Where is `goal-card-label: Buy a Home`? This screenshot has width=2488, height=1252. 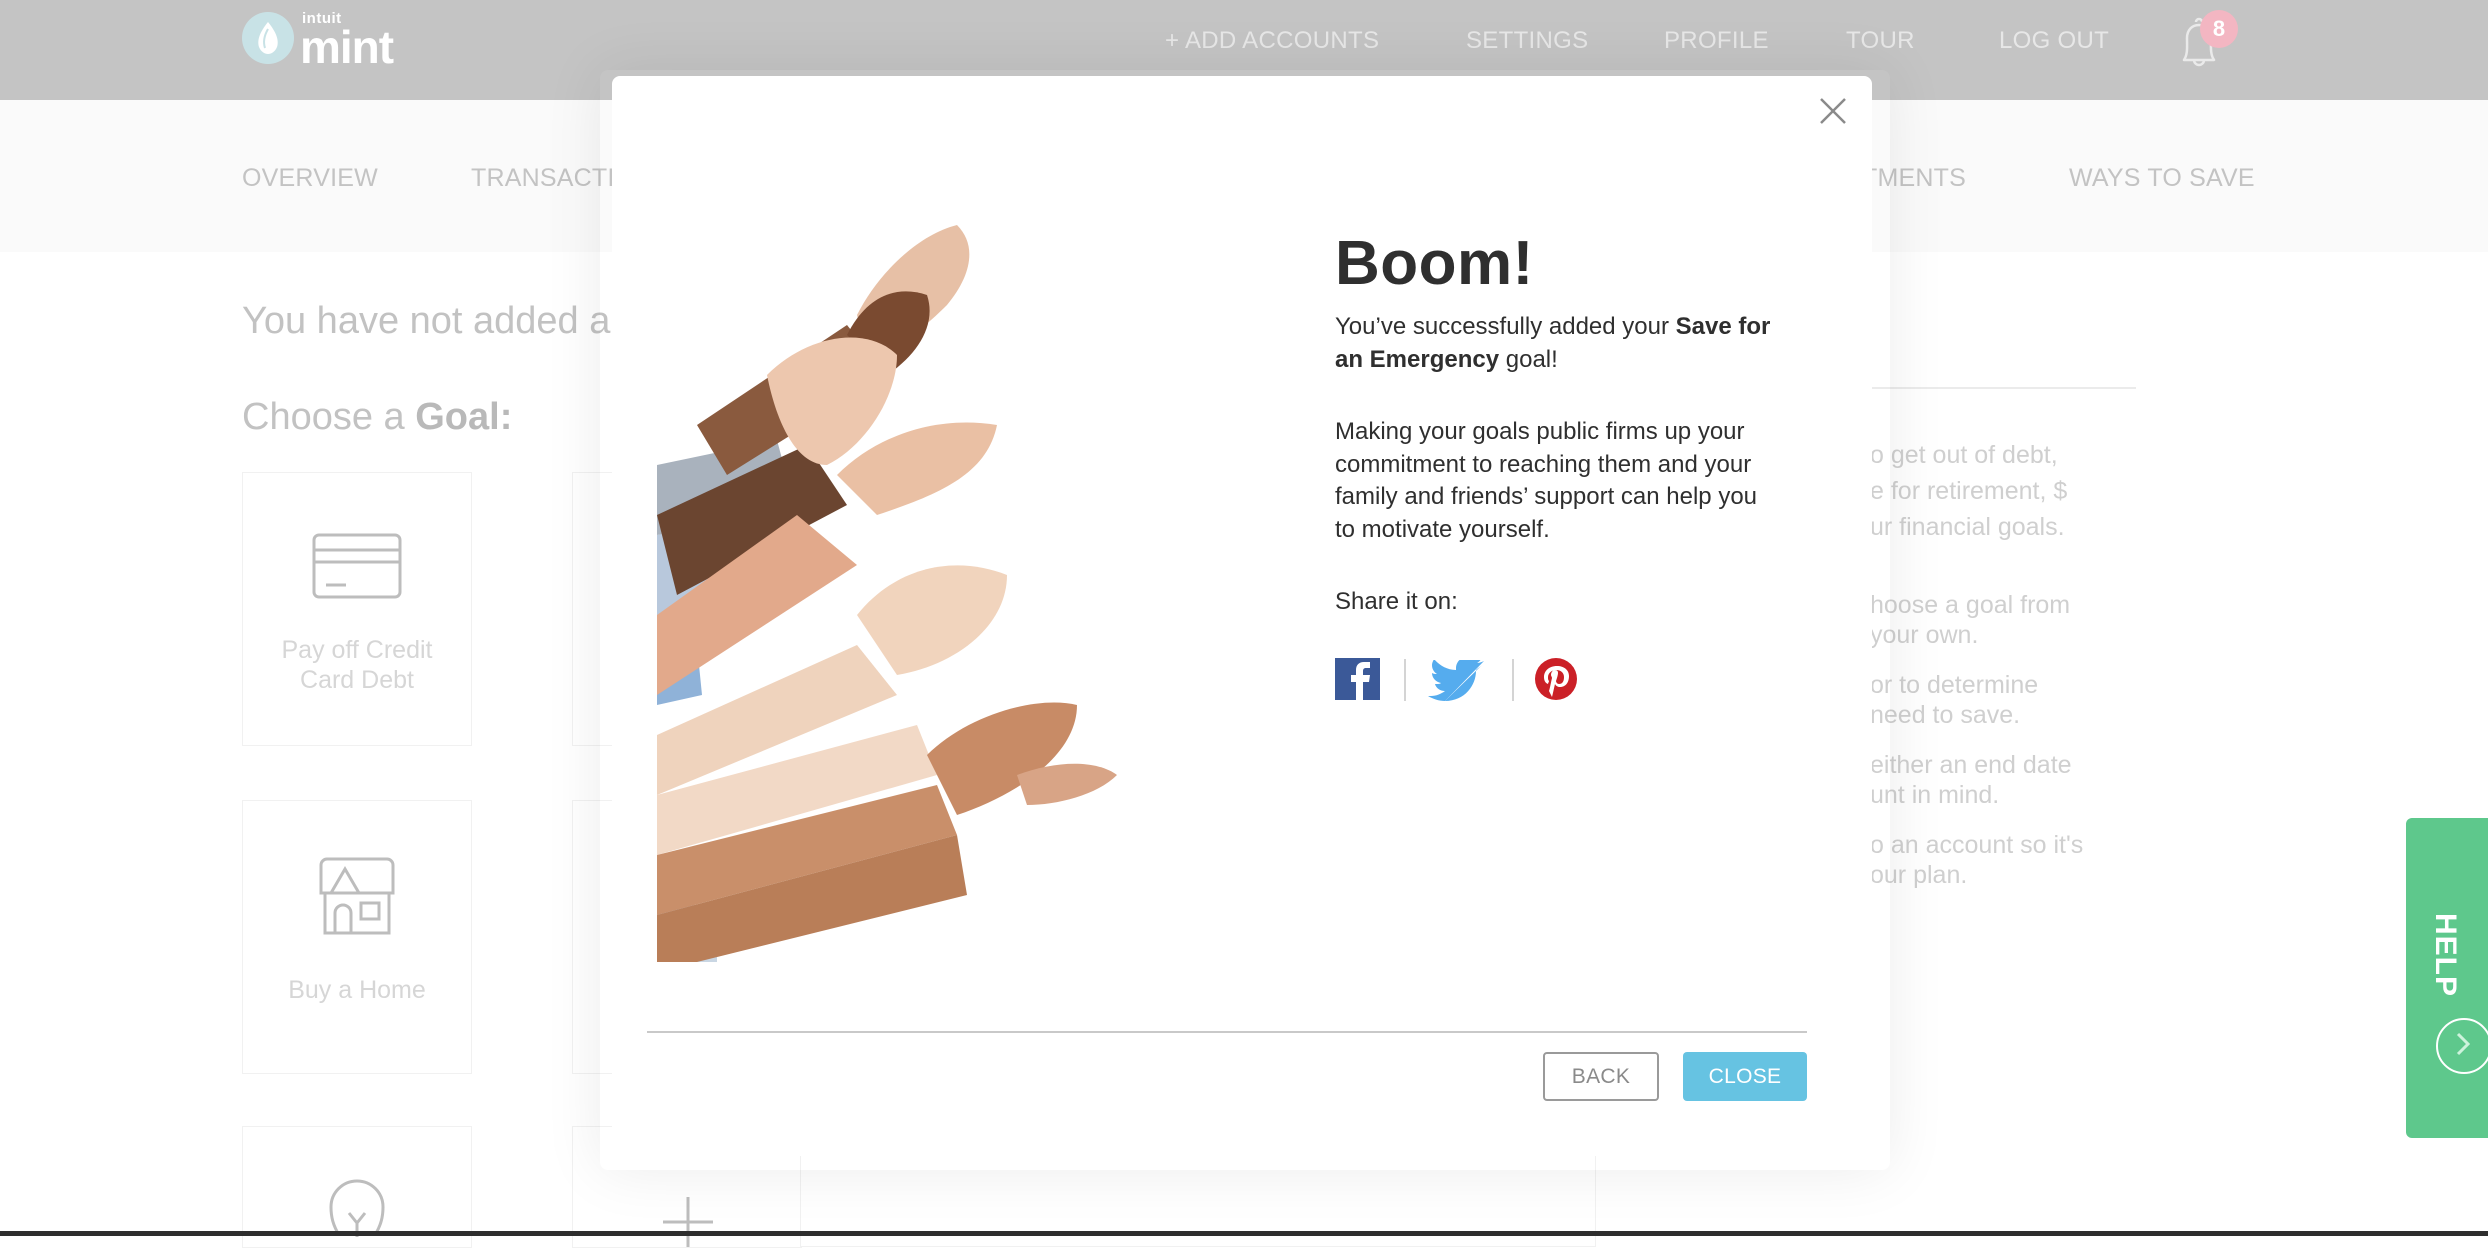 goal-card-label: Buy a Home is located at coordinates (357, 990).